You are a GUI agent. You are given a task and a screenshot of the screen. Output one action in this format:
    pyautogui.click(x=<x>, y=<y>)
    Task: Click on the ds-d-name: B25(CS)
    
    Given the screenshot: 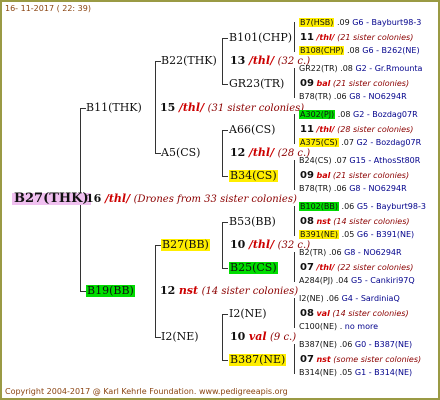 What is the action you would take?
    pyautogui.click(x=253, y=268)
    